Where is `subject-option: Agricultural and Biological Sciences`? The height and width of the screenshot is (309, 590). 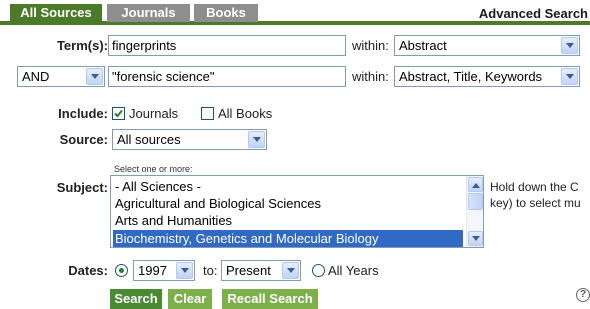 subject-option: Agricultural and Biological Sciences is located at coordinates (288, 203).